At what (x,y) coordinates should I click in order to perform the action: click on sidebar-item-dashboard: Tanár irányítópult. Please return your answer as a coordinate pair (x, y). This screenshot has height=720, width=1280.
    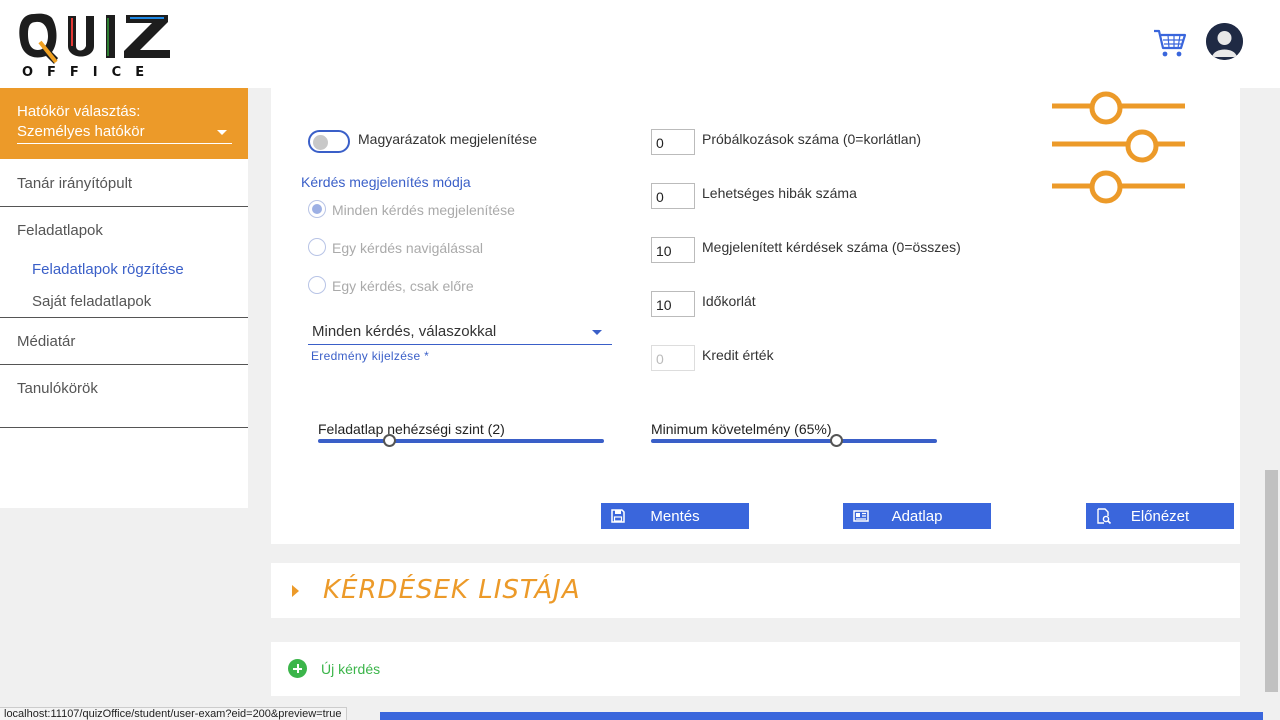
    Looking at the image, I should click on (124, 183).